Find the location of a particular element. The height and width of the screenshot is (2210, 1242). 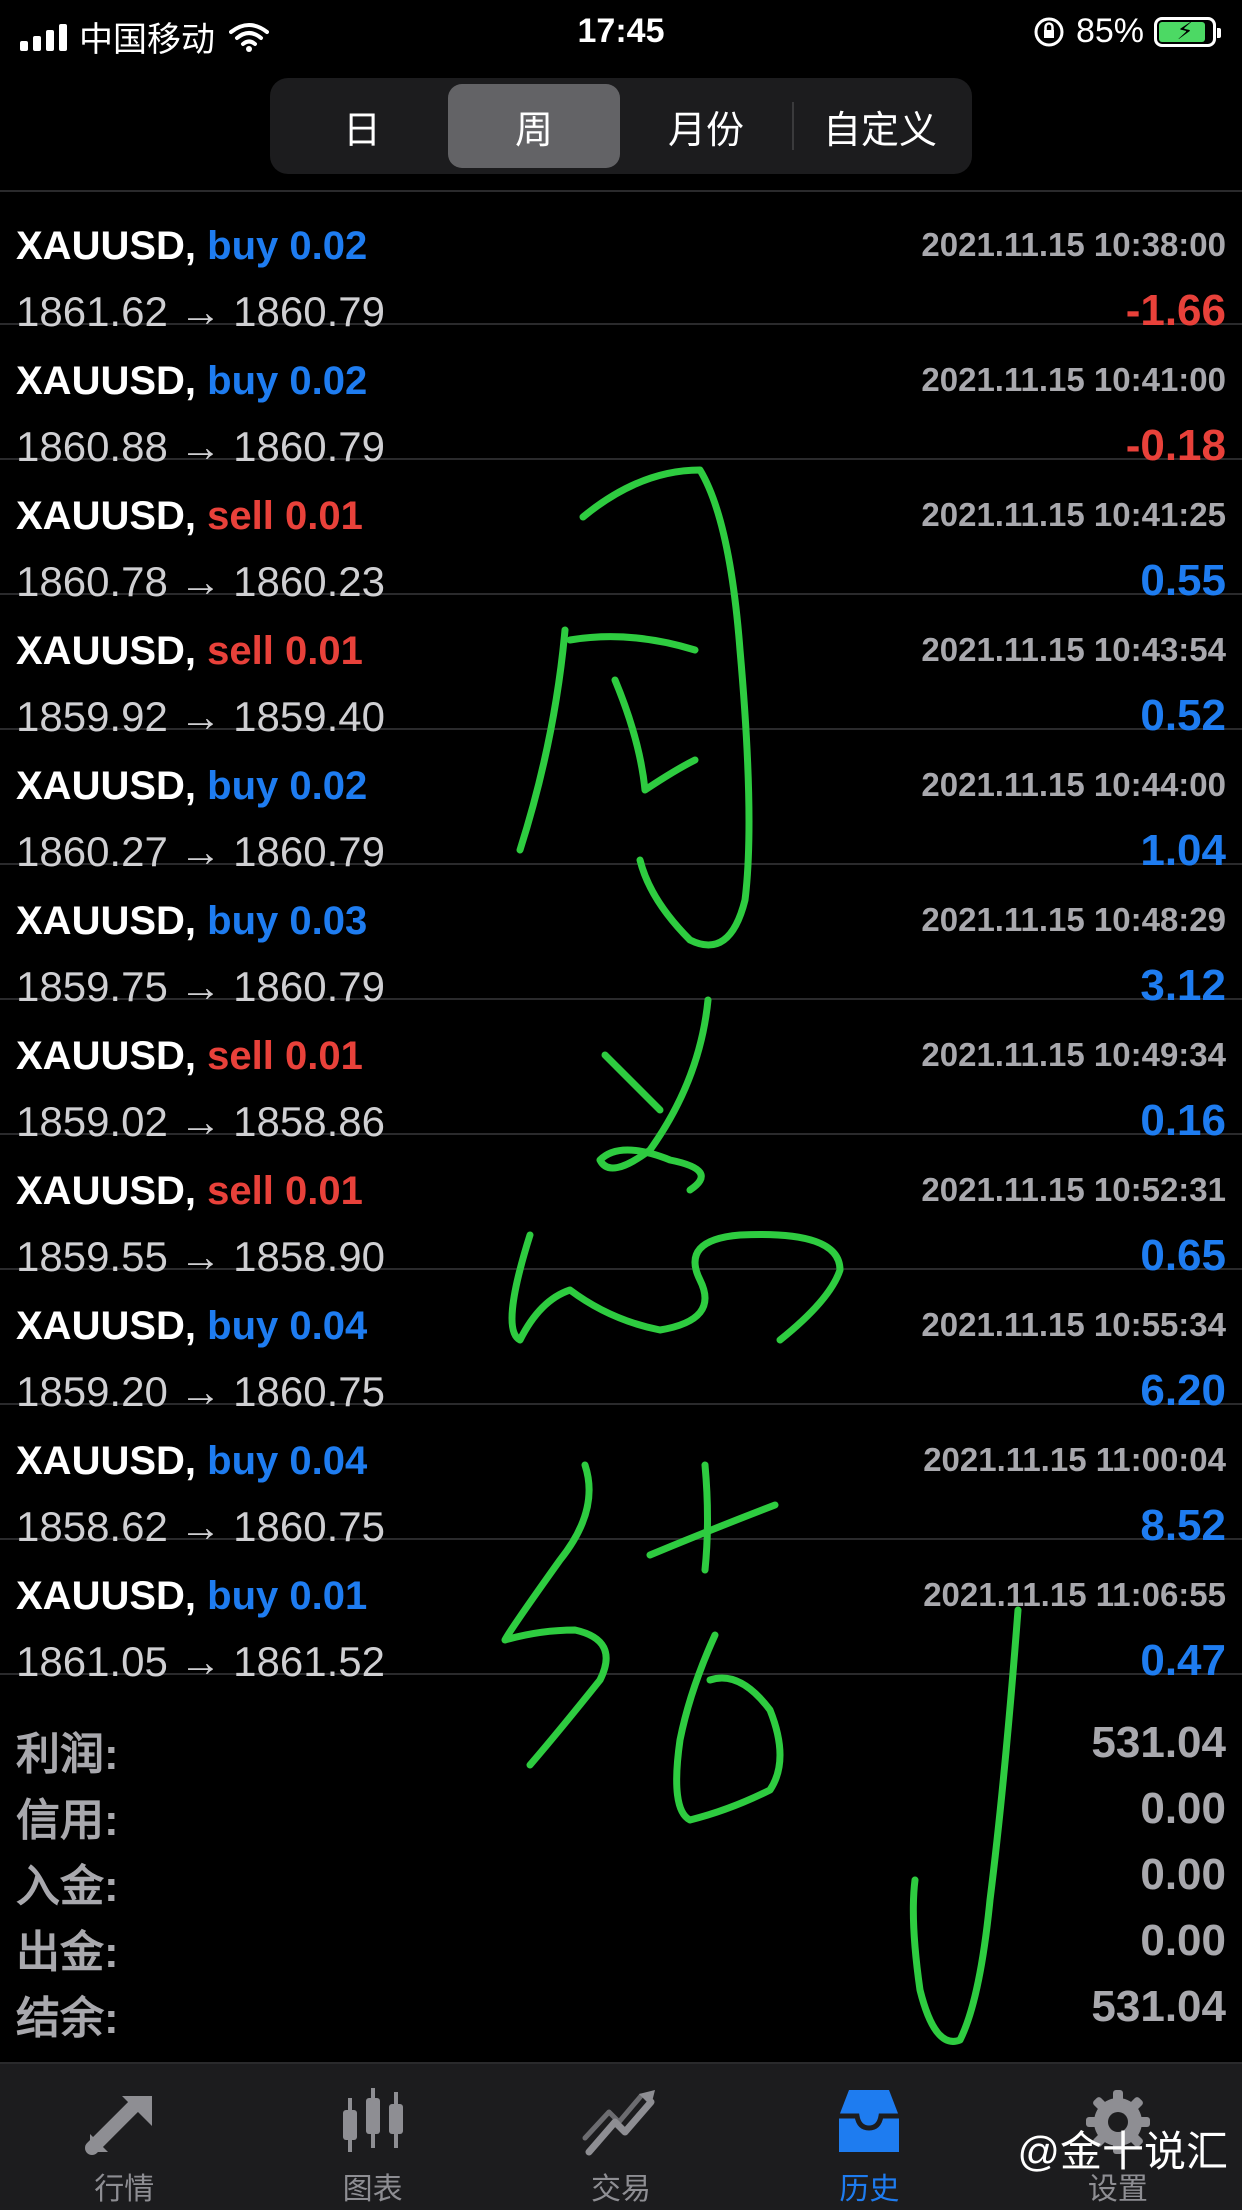

arrow-icon: → is located at coordinates (200, 1661).